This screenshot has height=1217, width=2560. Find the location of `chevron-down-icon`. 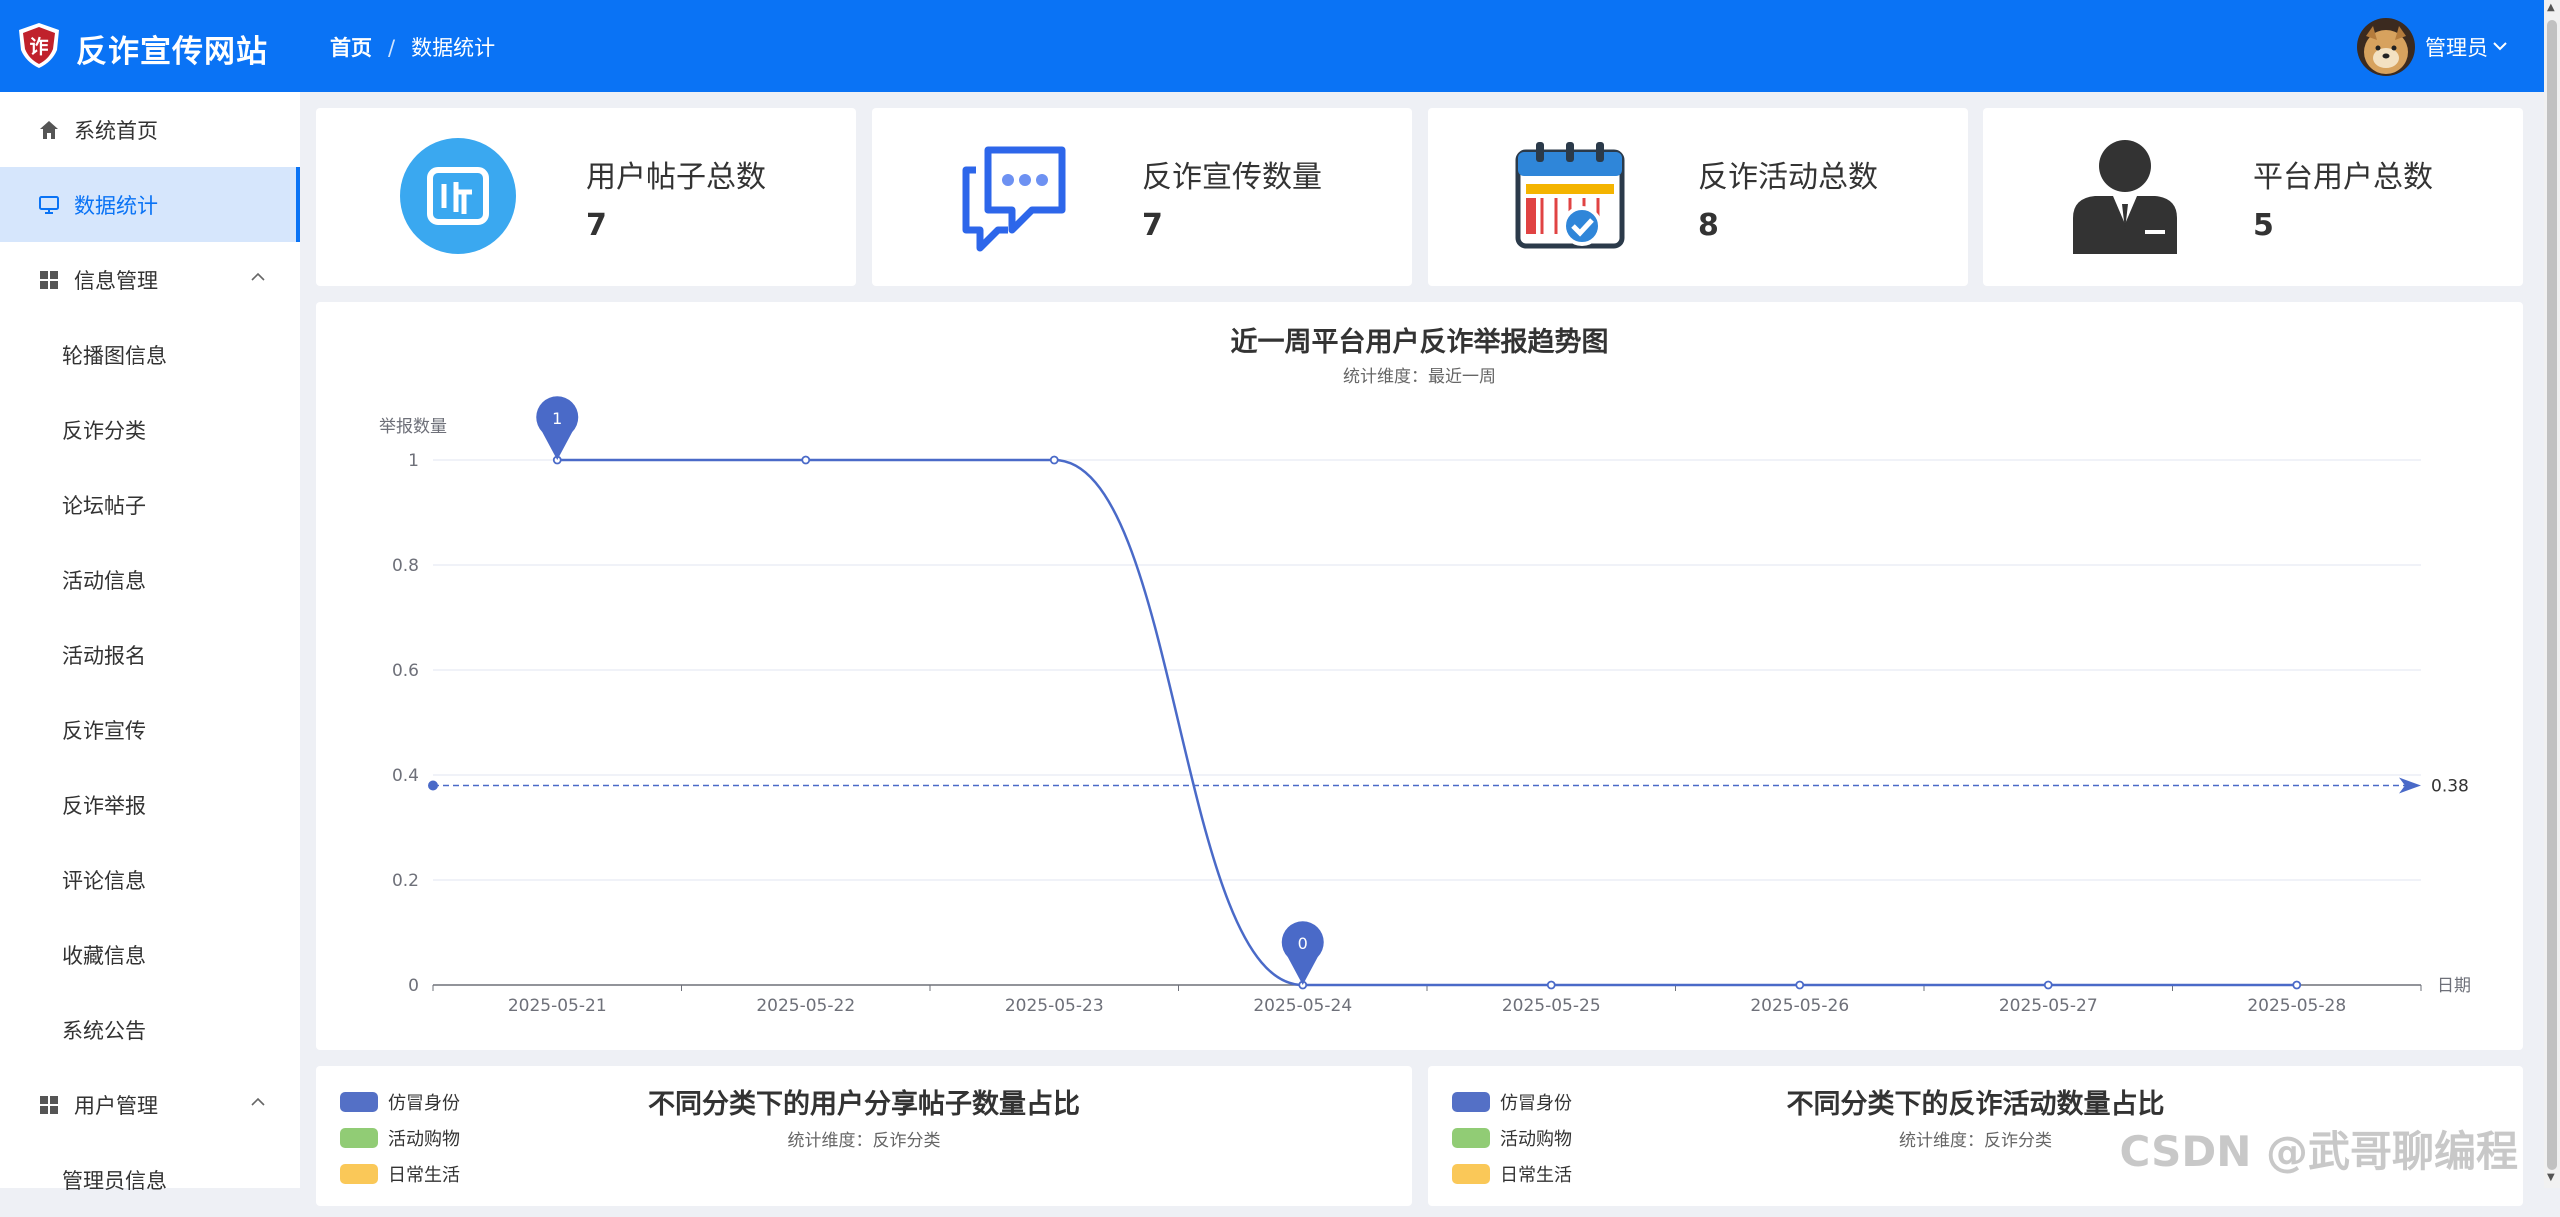

chevron-down-icon is located at coordinates (2500, 47).